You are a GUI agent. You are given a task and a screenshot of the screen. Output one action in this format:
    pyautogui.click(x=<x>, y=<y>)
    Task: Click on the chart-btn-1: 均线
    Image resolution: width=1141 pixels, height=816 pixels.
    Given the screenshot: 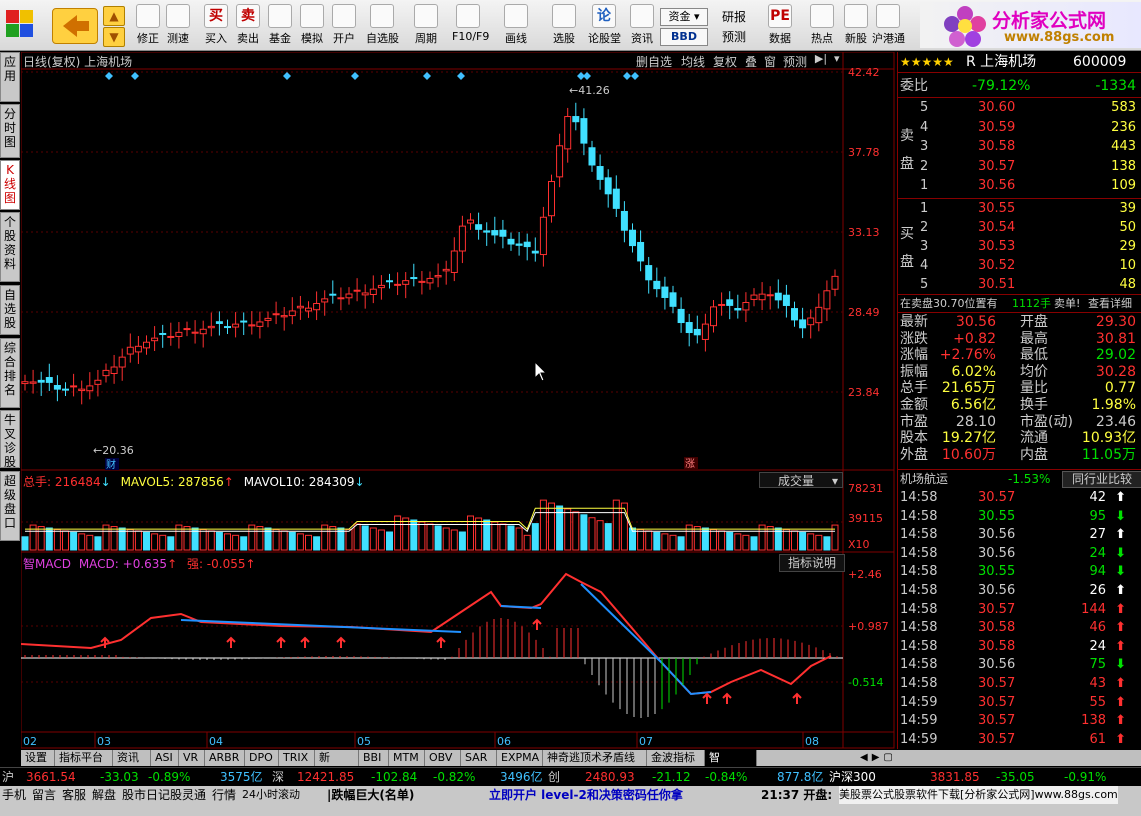 What is the action you would take?
    pyautogui.click(x=693, y=61)
    